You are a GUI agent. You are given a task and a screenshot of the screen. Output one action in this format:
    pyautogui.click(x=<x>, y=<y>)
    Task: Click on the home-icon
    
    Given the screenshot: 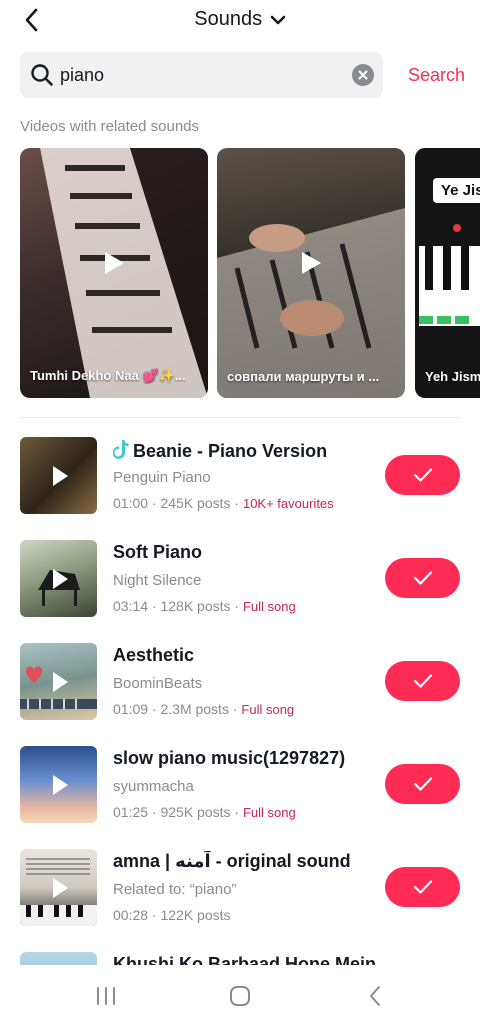 What is the action you would take?
    pyautogui.click(x=240, y=996)
    